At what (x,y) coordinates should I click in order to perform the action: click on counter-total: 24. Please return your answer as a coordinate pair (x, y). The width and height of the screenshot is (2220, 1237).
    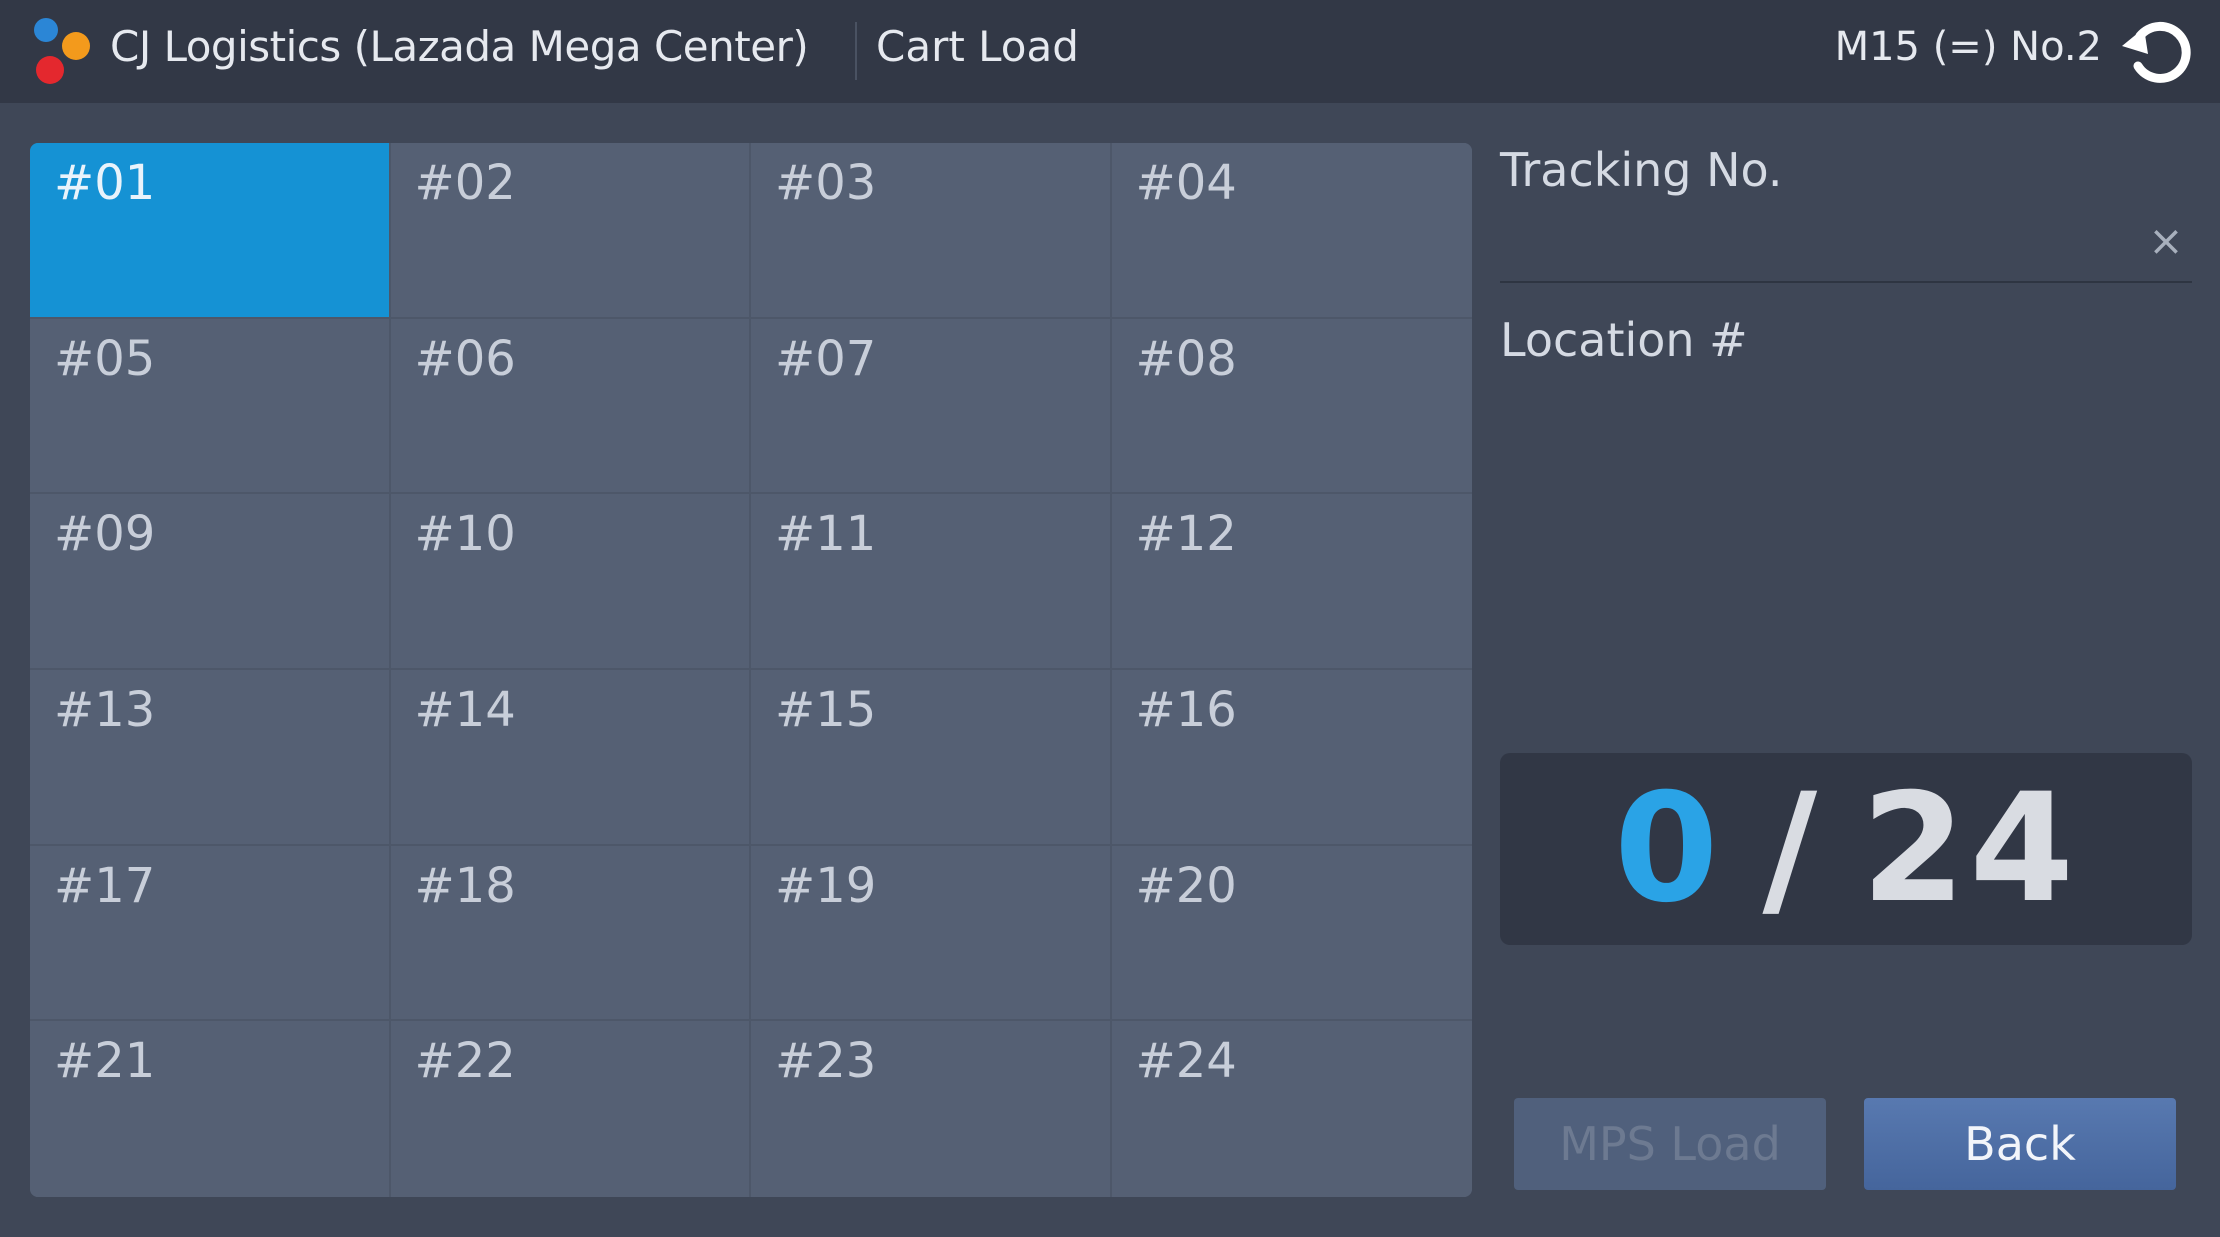
    Looking at the image, I should click on (1969, 849).